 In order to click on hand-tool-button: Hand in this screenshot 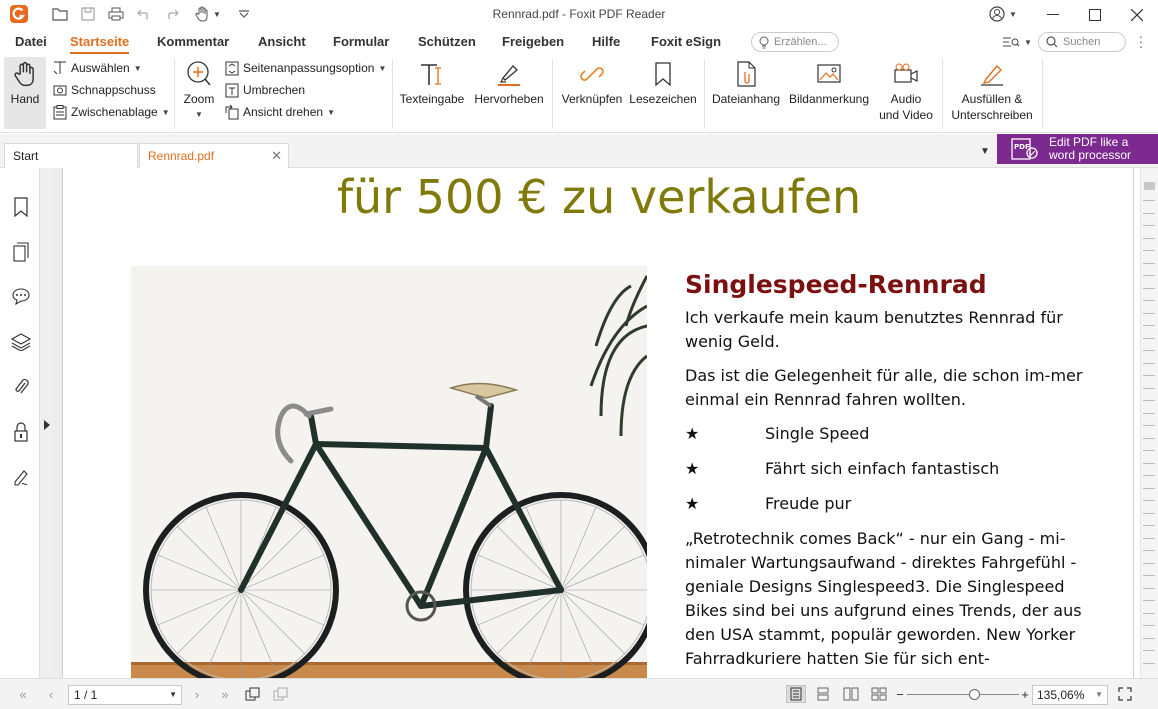, I will do `click(25, 93)`.